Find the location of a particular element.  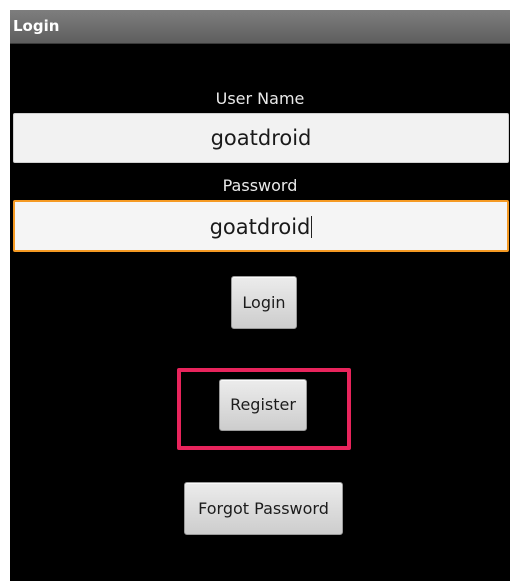

login-button: Login is located at coordinates (264, 302).